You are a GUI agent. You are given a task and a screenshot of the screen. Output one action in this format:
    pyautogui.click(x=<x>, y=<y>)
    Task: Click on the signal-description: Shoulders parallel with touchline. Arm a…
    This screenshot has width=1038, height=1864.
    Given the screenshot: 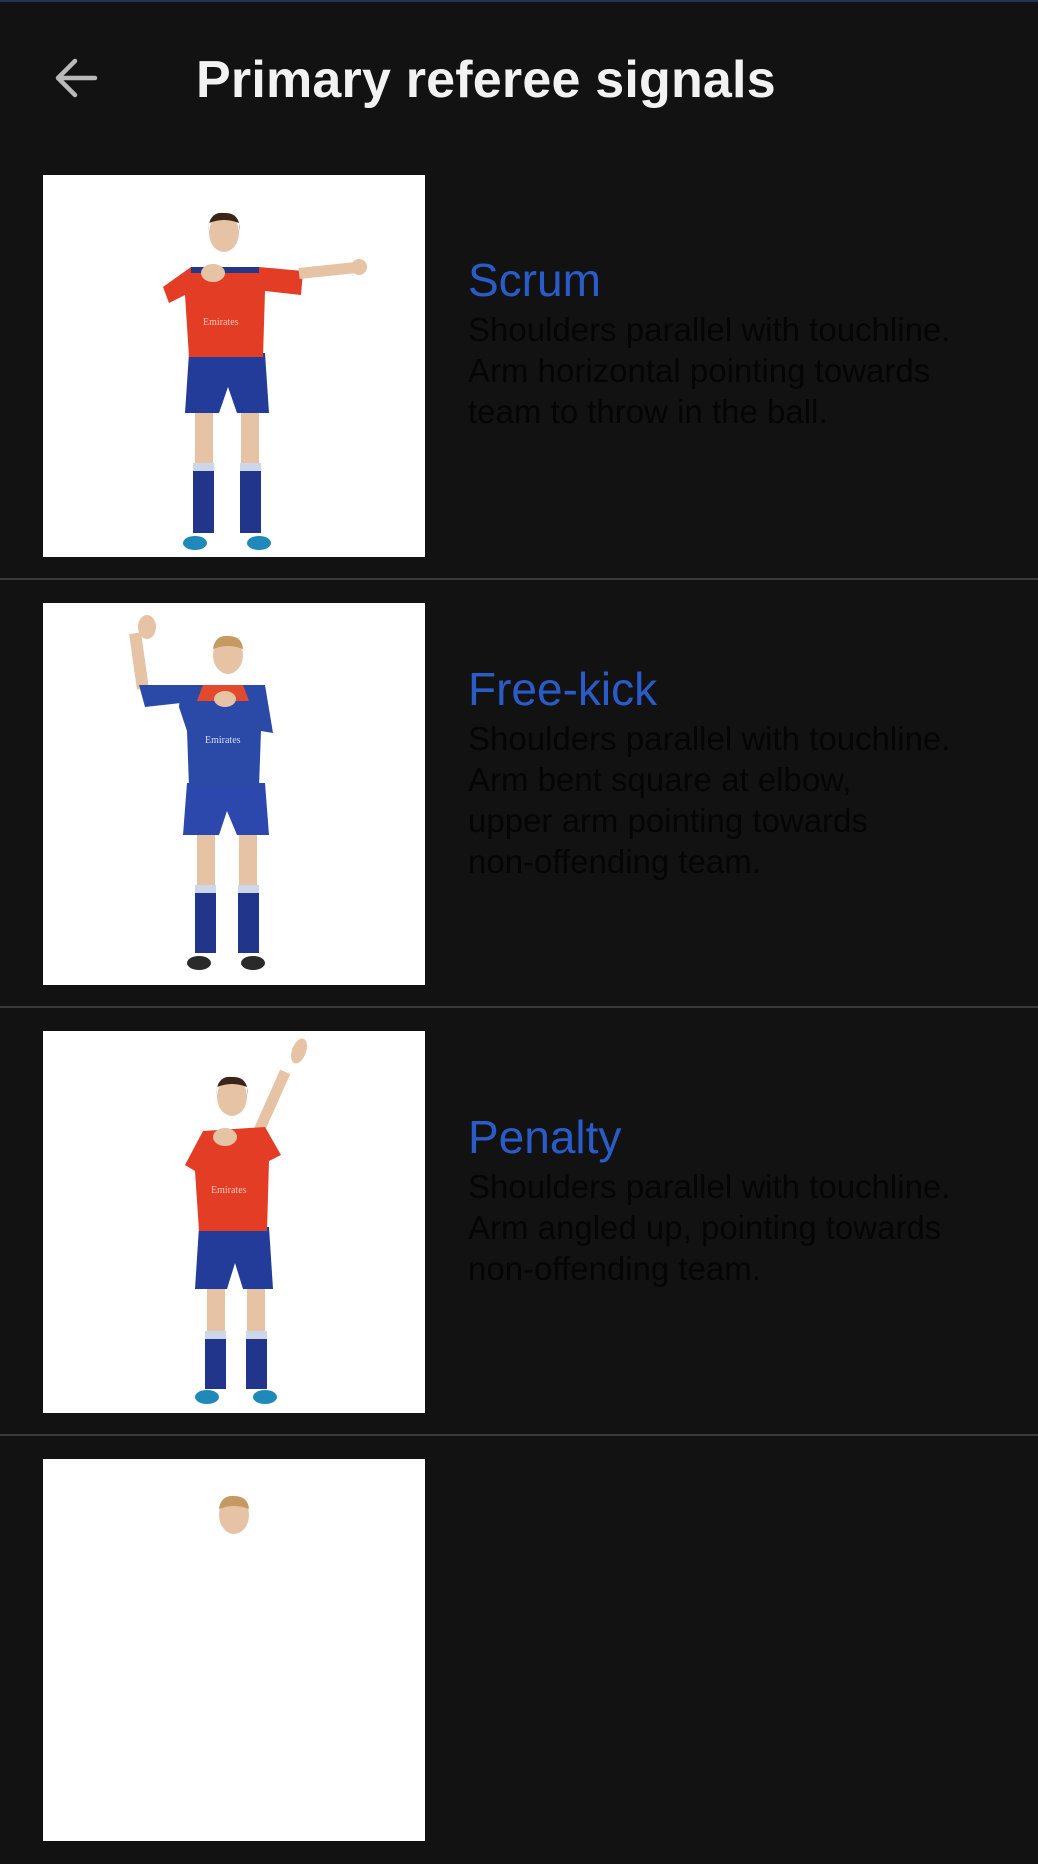 What is the action you would take?
    pyautogui.click(x=709, y=1227)
    